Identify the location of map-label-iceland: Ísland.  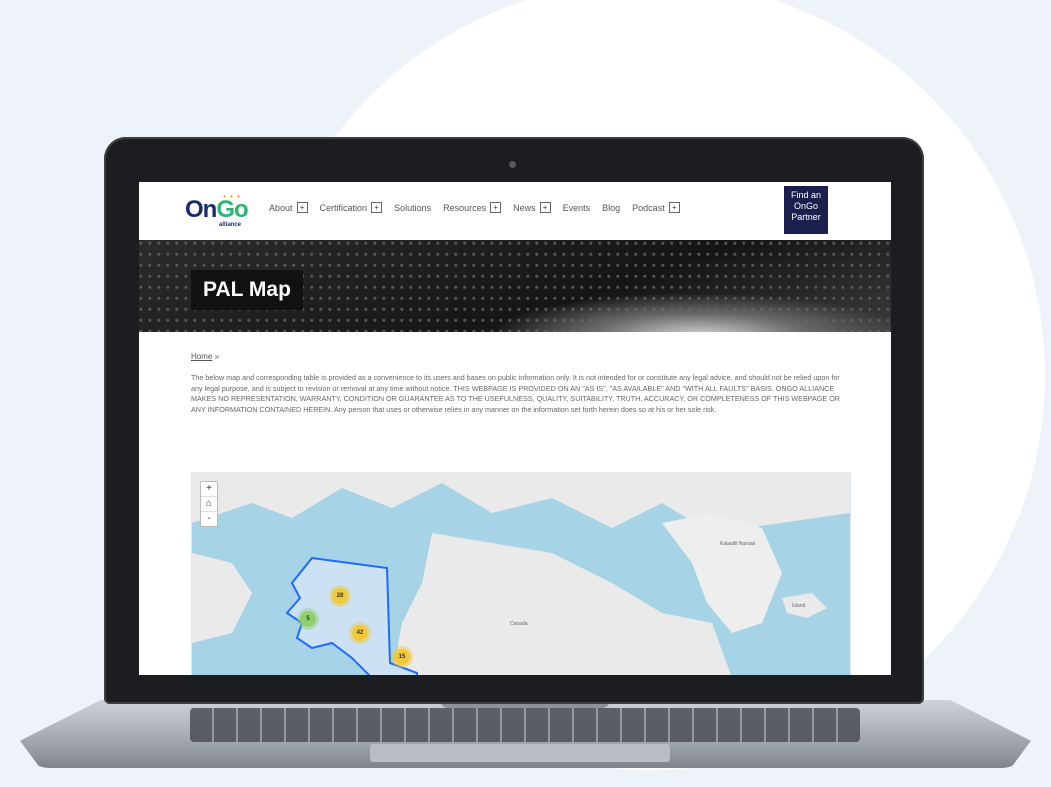
(799, 606).